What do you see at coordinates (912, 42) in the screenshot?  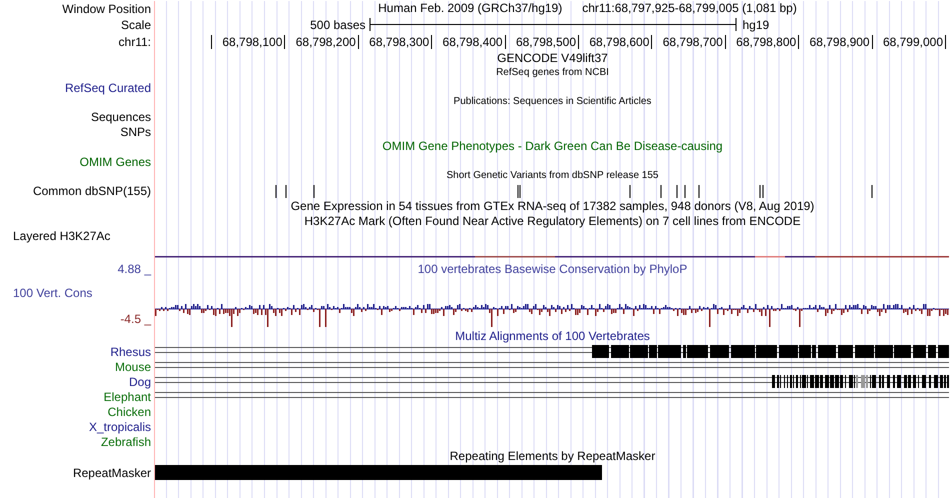 I see `ruler-label: 68,799,000` at bounding box center [912, 42].